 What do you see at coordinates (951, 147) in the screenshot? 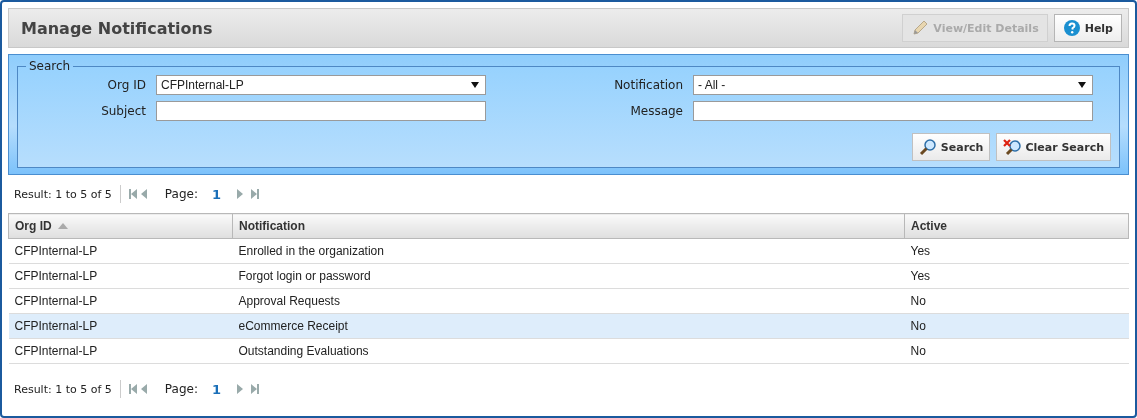
I see `search-button: Search` at bounding box center [951, 147].